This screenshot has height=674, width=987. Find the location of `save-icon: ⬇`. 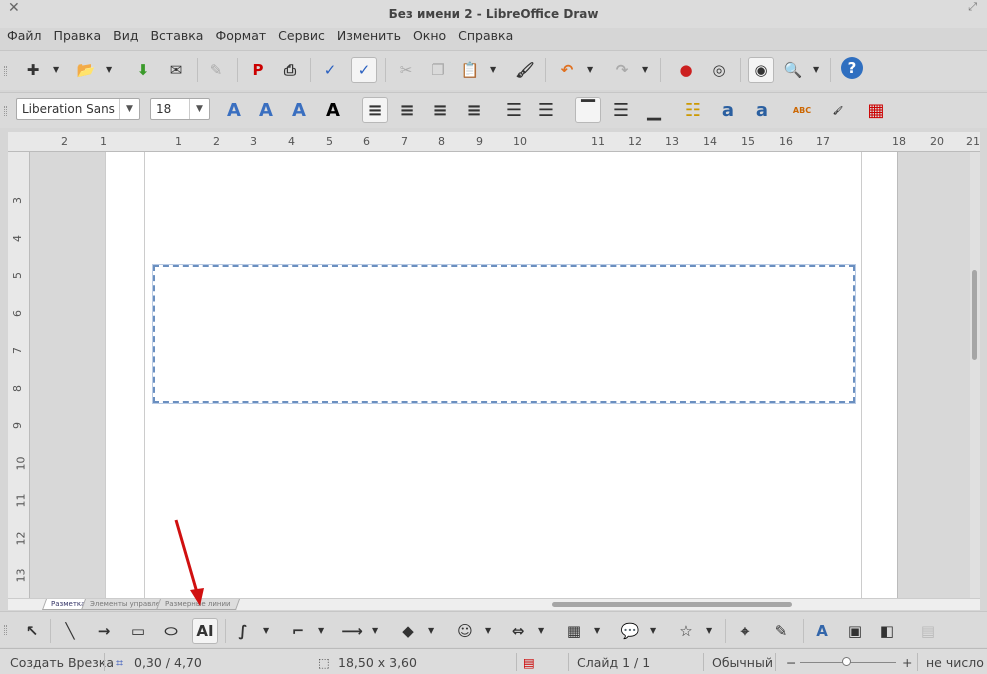

save-icon: ⬇ is located at coordinates (143, 70).